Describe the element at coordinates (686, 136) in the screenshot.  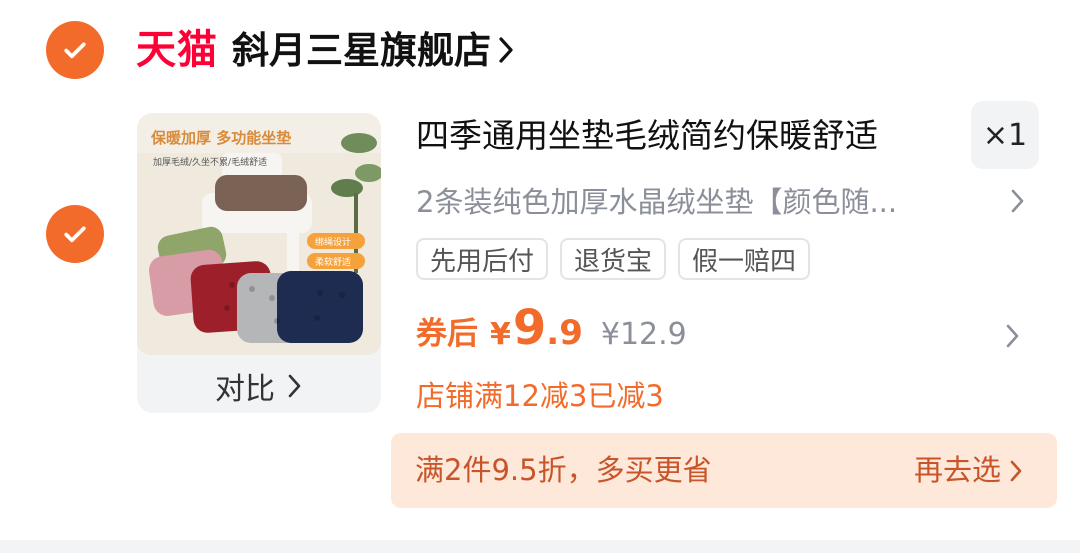
I see `product-title: 四季通用坐垫毛绒简约保暖舒适` at that location.